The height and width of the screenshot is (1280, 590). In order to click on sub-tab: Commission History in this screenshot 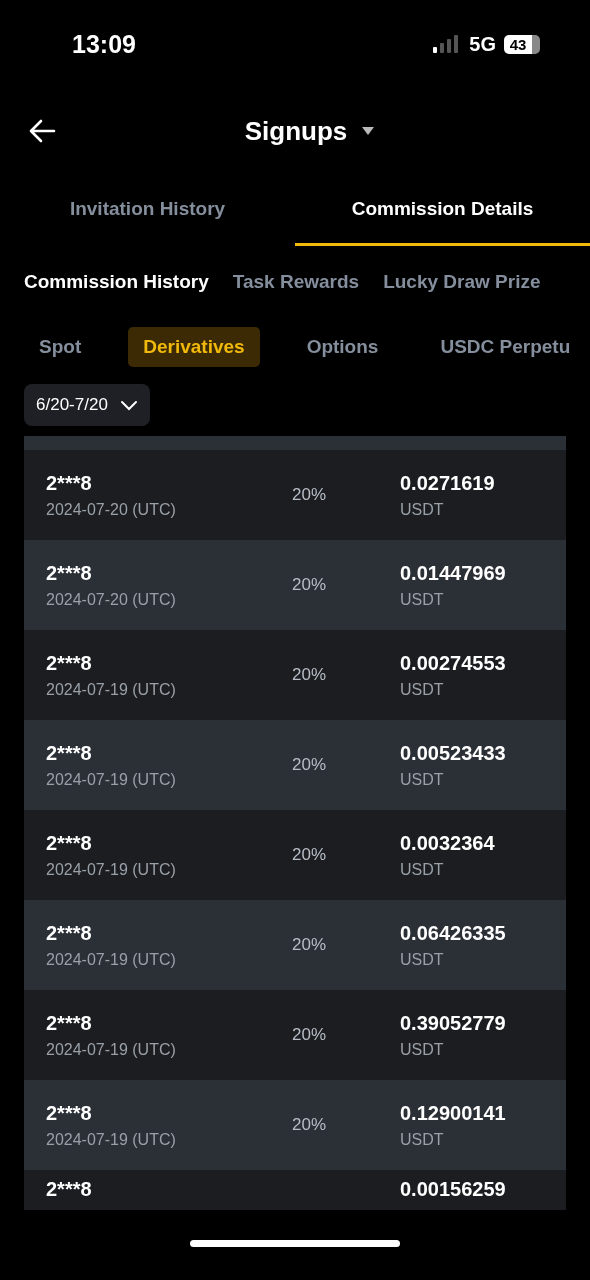, I will do `click(116, 282)`.